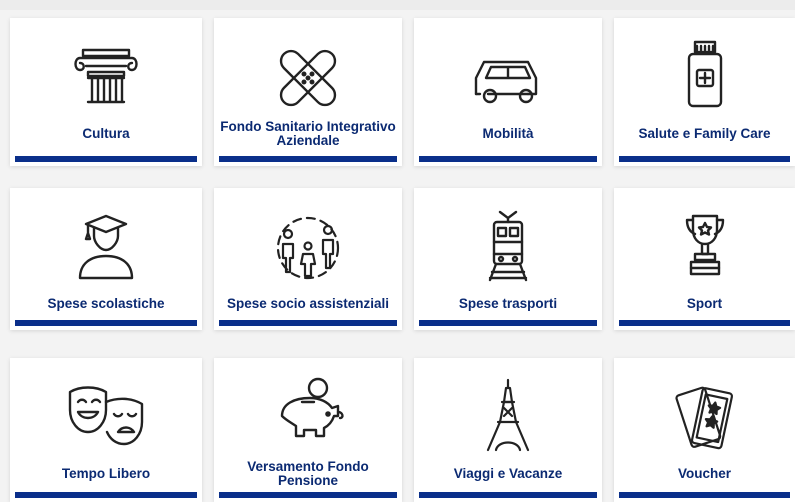  I want to click on tile-label: Salute e Family Care, so click(704, 133).